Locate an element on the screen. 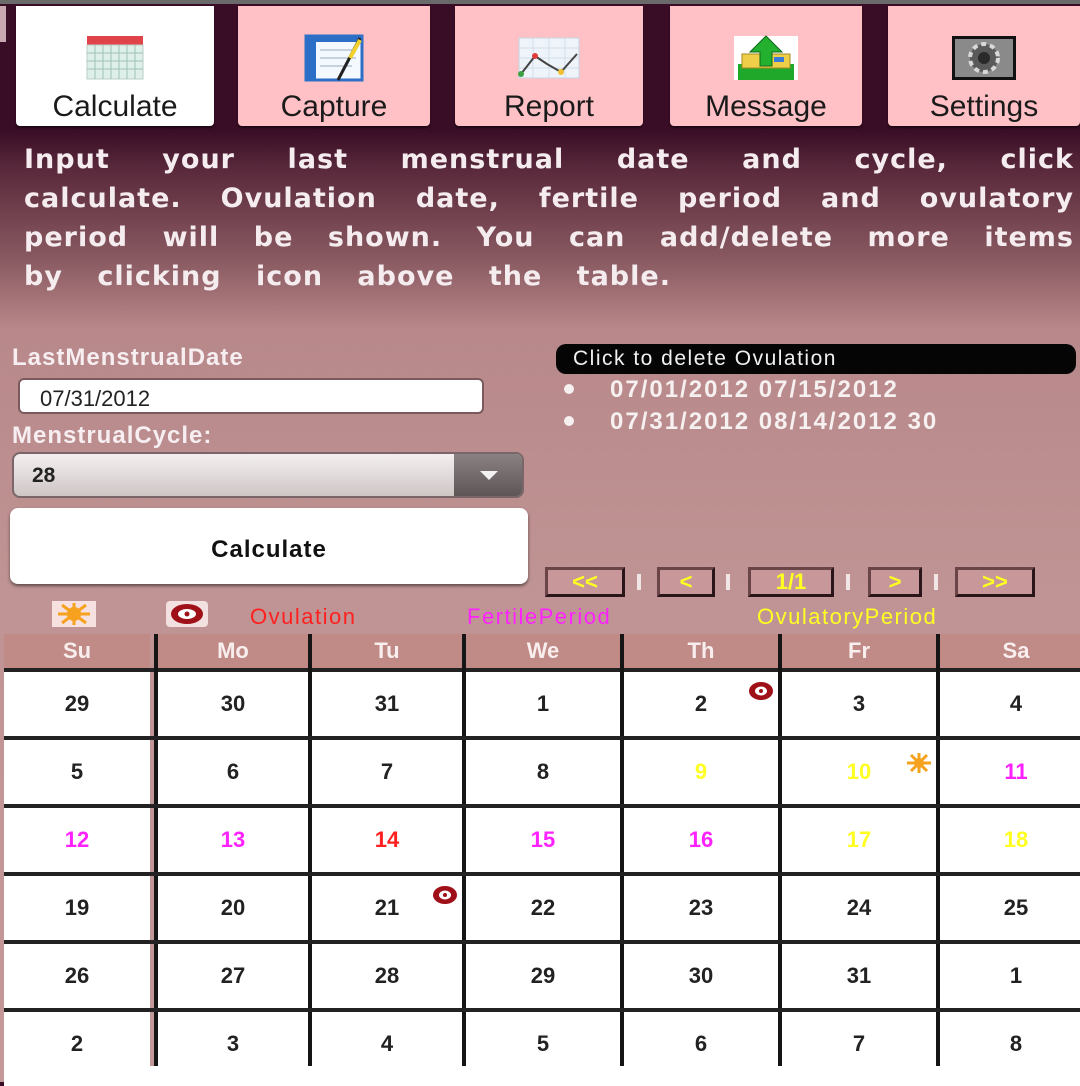 Image resolution: width=1080 pixels, height=1086 pixels. tab-calculate: Calculate is located at coordinates (115, 66).